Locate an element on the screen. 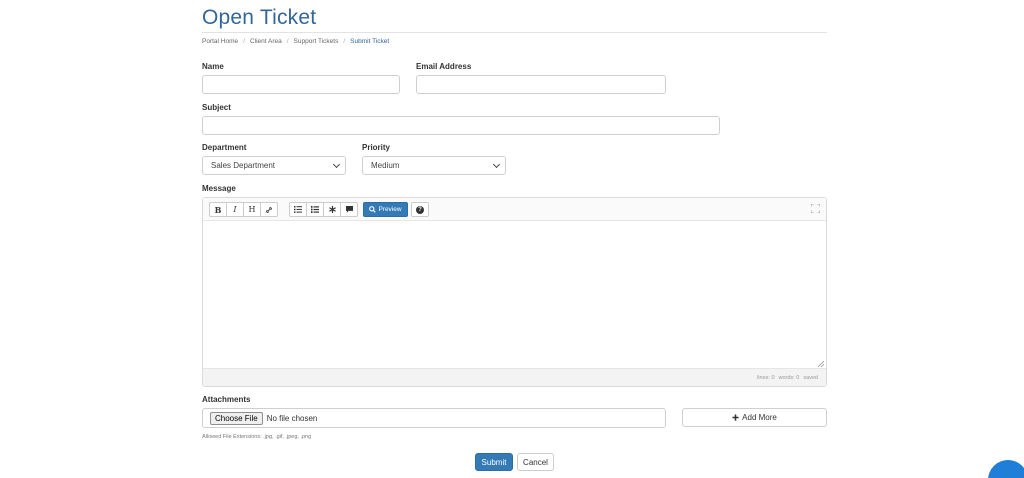 The image size is (1024, 478). code-icon is located at coordinates (332, 209).